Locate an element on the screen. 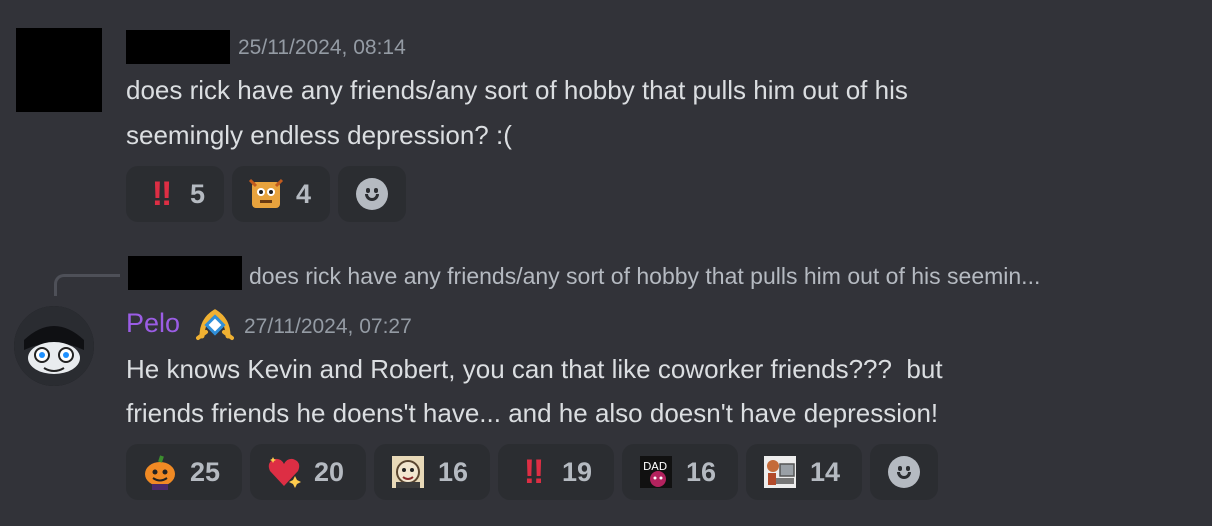  reply-connector-line is located at coordinates (87, 285).